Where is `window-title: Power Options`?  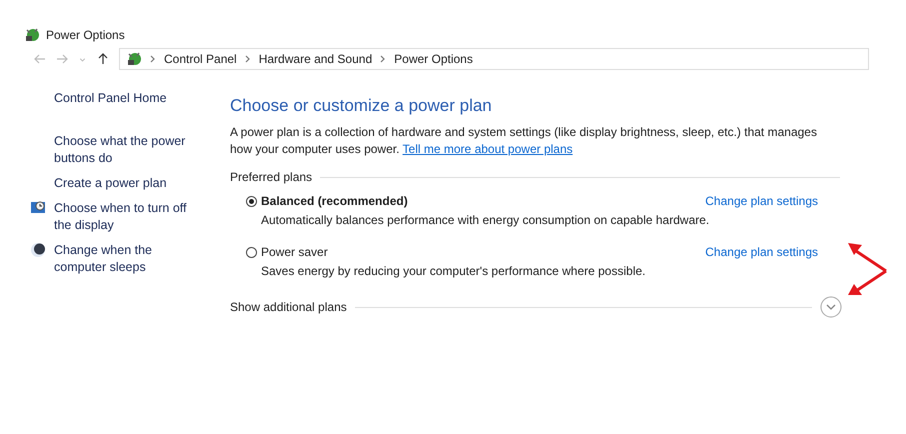 window-title: Power Options is located at coordinates (85, 35).